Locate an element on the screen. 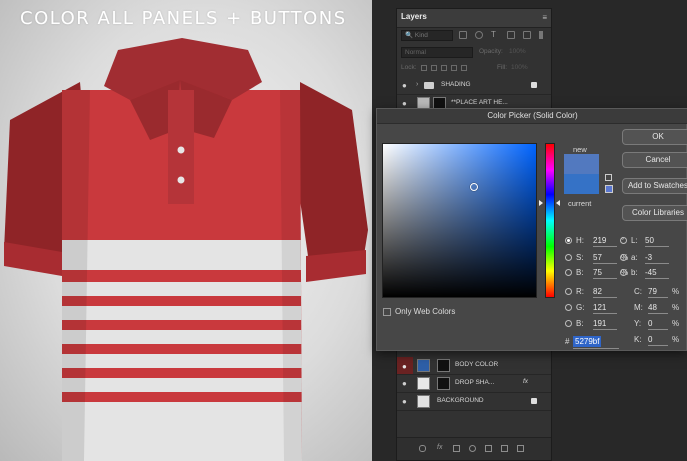 This screenshot has width=687, height=461. radio-lab-a is located at coordinates (623, 257).